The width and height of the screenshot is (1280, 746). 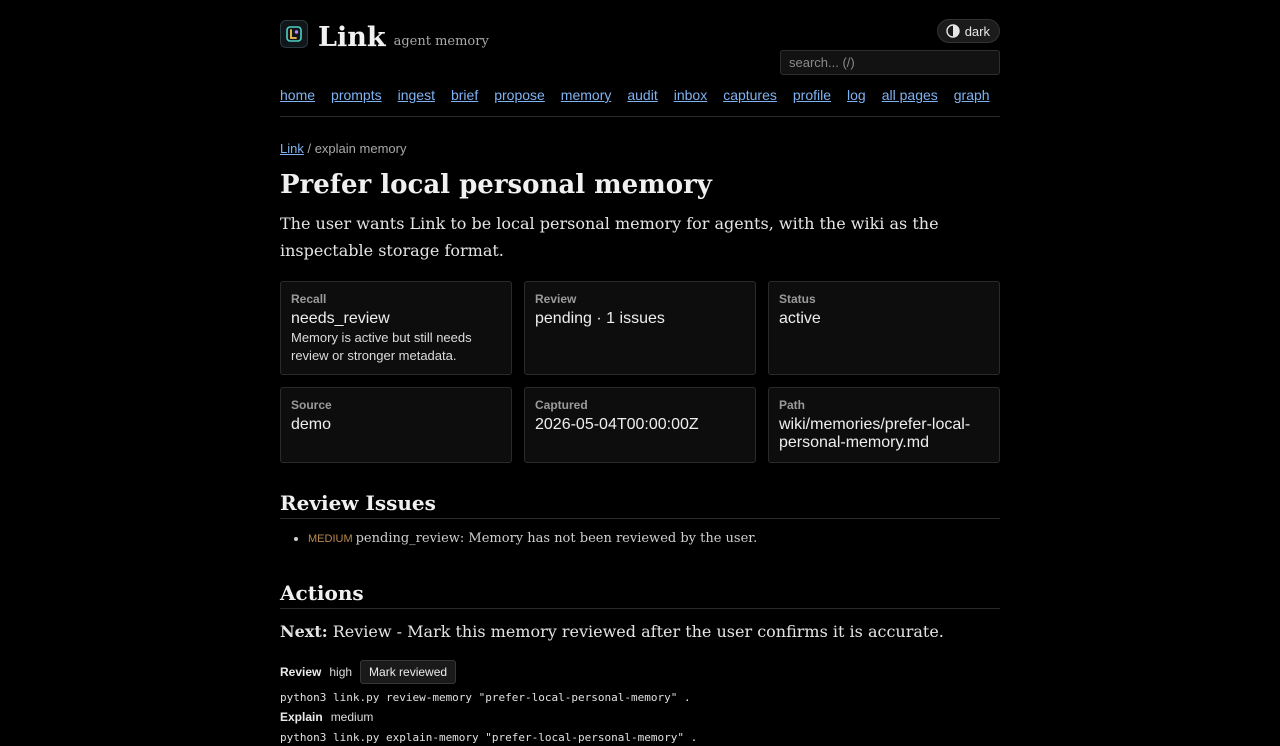 I want to click on nav-profile: profile, so click(x=812, y=95).